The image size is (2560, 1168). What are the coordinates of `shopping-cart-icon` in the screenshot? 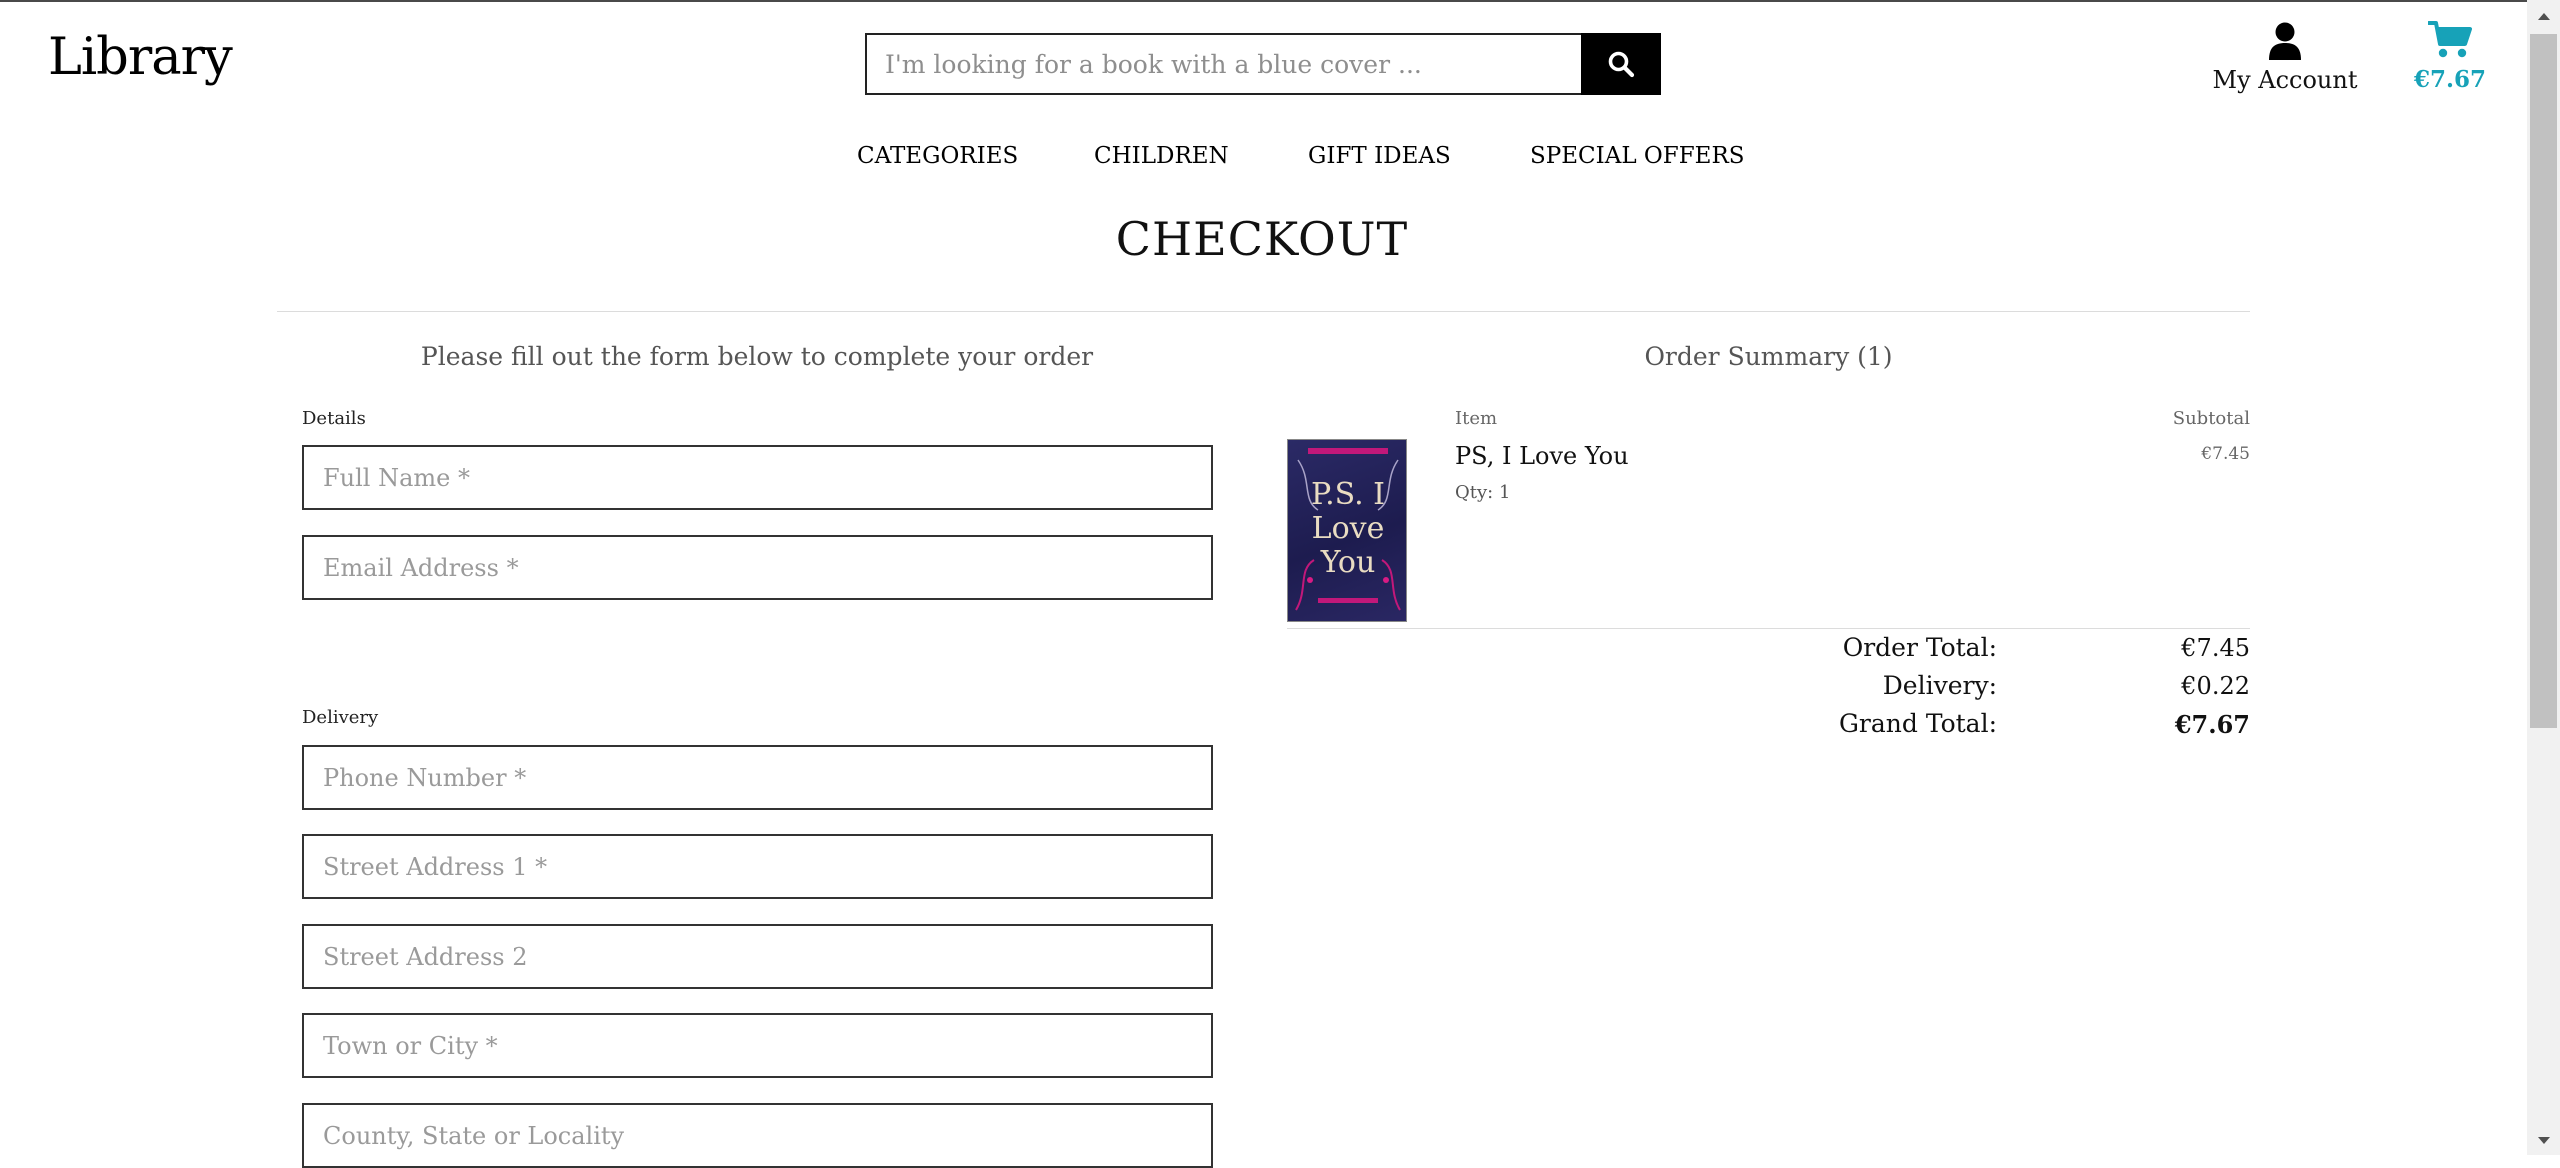 It's located at (2450, 39).